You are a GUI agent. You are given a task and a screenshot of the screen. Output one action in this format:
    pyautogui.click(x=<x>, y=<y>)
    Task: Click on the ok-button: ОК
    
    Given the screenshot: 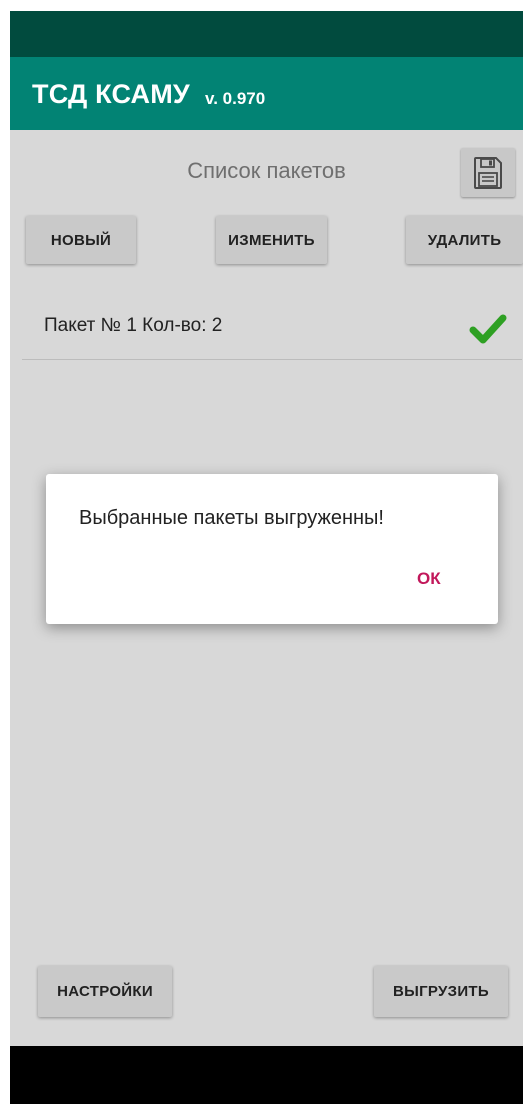 What is the action you would take?
    pyautogui.click(x=429, y=579)
    